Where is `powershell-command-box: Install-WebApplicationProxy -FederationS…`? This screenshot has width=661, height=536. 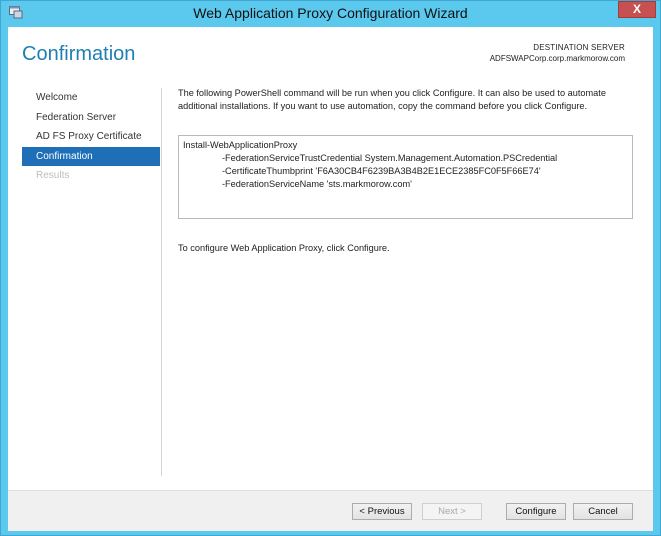 powershell-command-box: Install-WebApplicationProxy -FederationS… is located at coordinates (405, 177).